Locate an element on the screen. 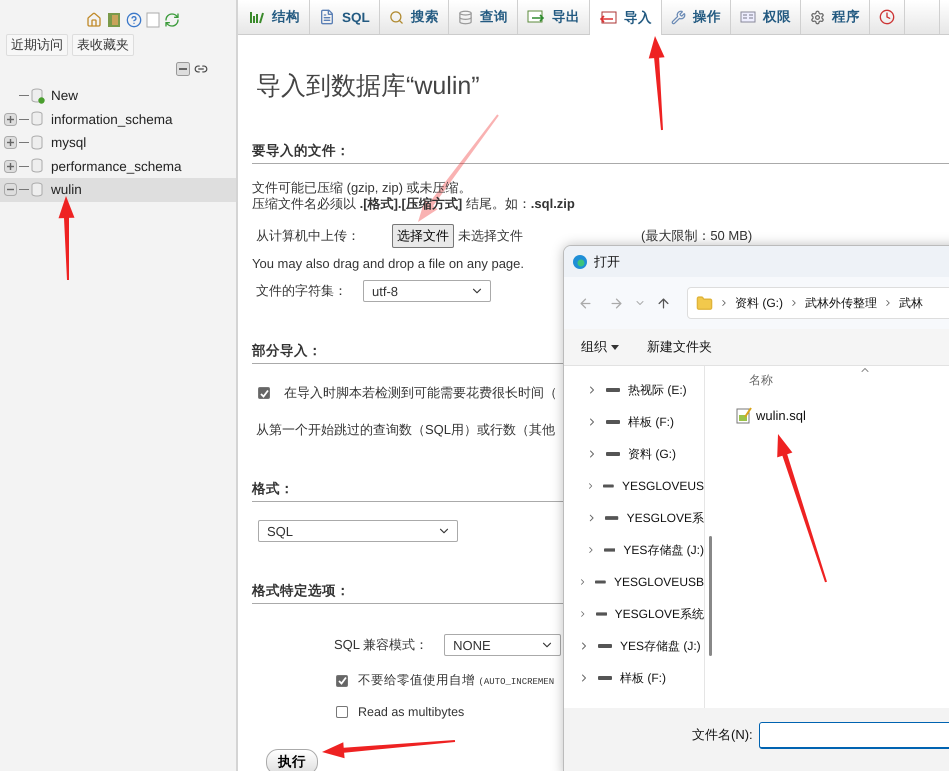  caret-icon is located at coordinates (615, 347).